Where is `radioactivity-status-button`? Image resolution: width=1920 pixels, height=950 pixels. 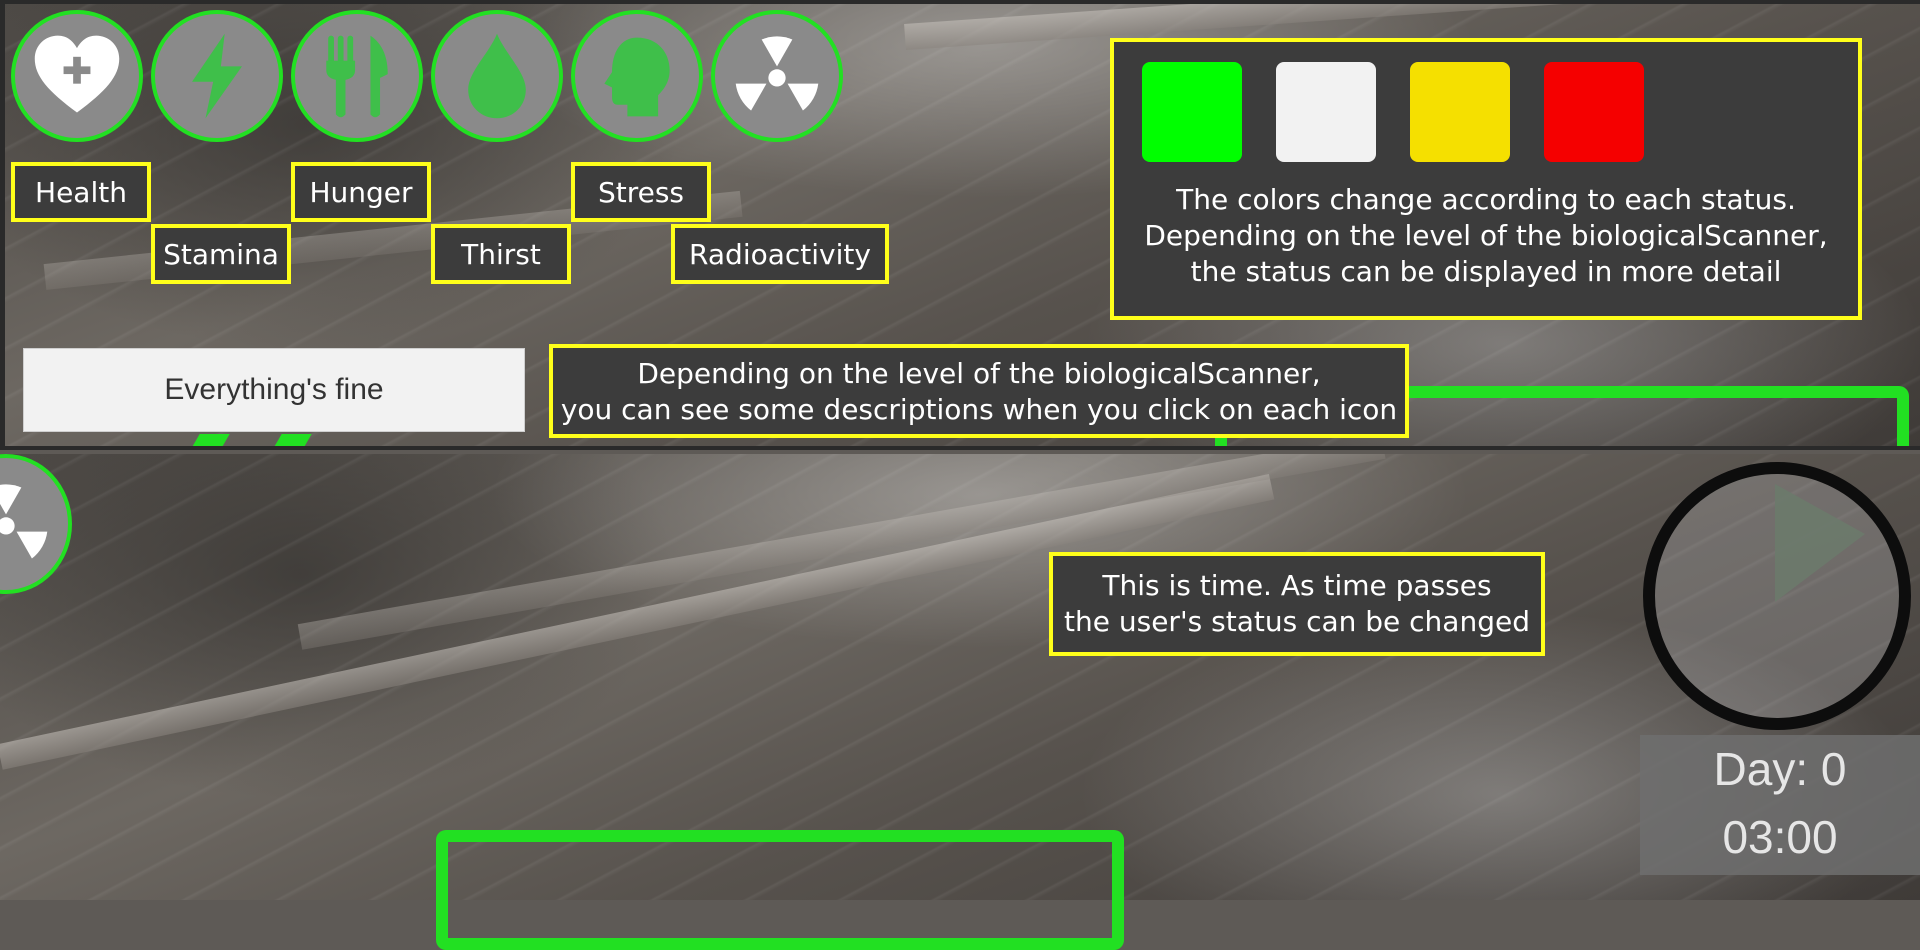
radioactivity-status-button is located at coordinates (777, 76).